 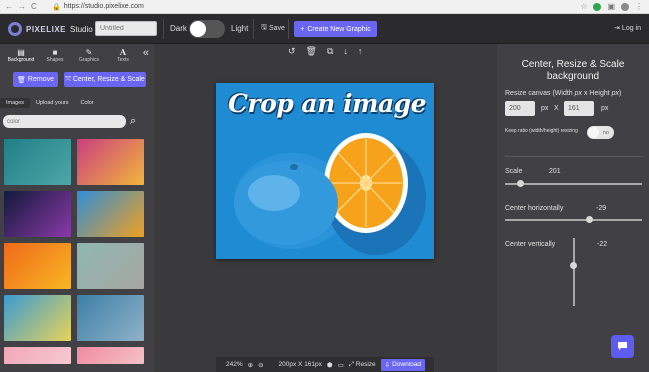 I want to click on image-thumbnails, so click(x=75, y=251).